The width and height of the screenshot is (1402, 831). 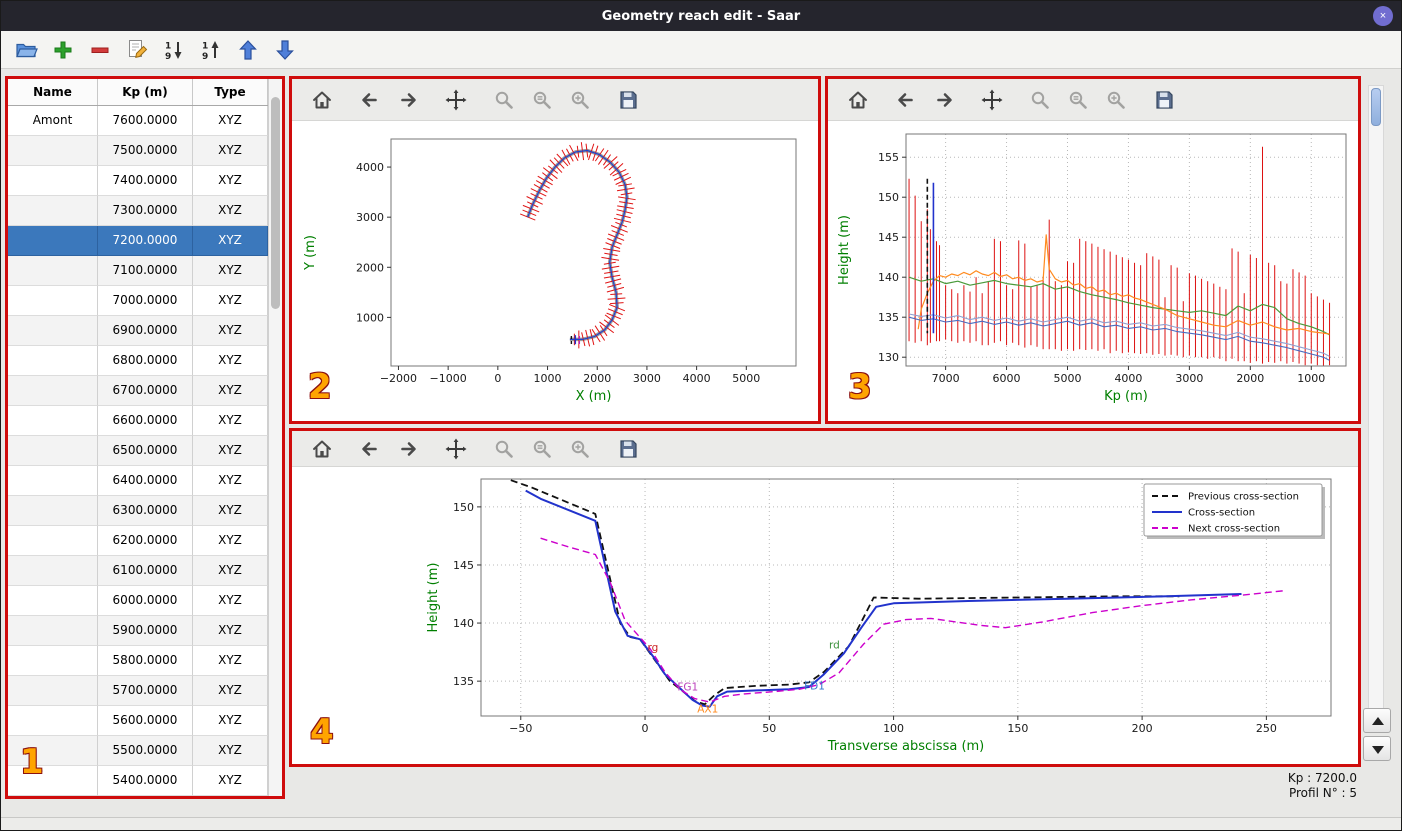 What do you see at coordinates (145, 631) in the screenshot?
I see `table-row: 5900.0000 XYZ` at bounding box center [145, 631].